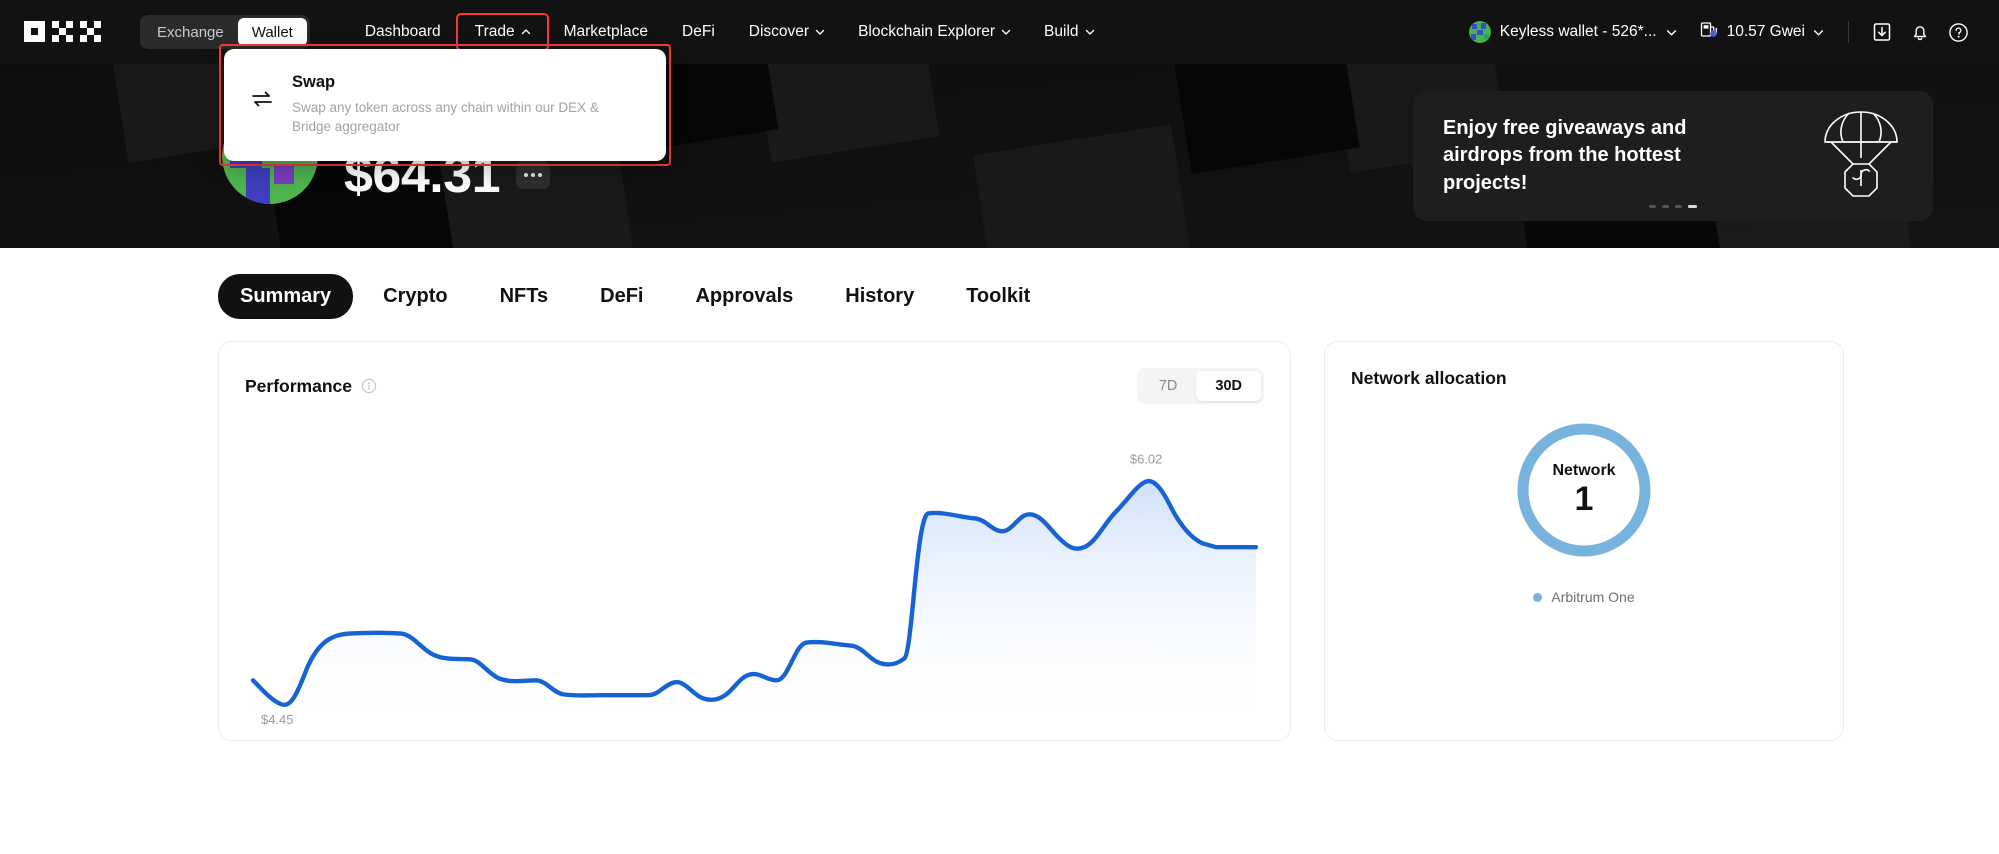 This screenshot has width=1999, height=854. I want to click on chevron-up-icon, so click(525, 31).